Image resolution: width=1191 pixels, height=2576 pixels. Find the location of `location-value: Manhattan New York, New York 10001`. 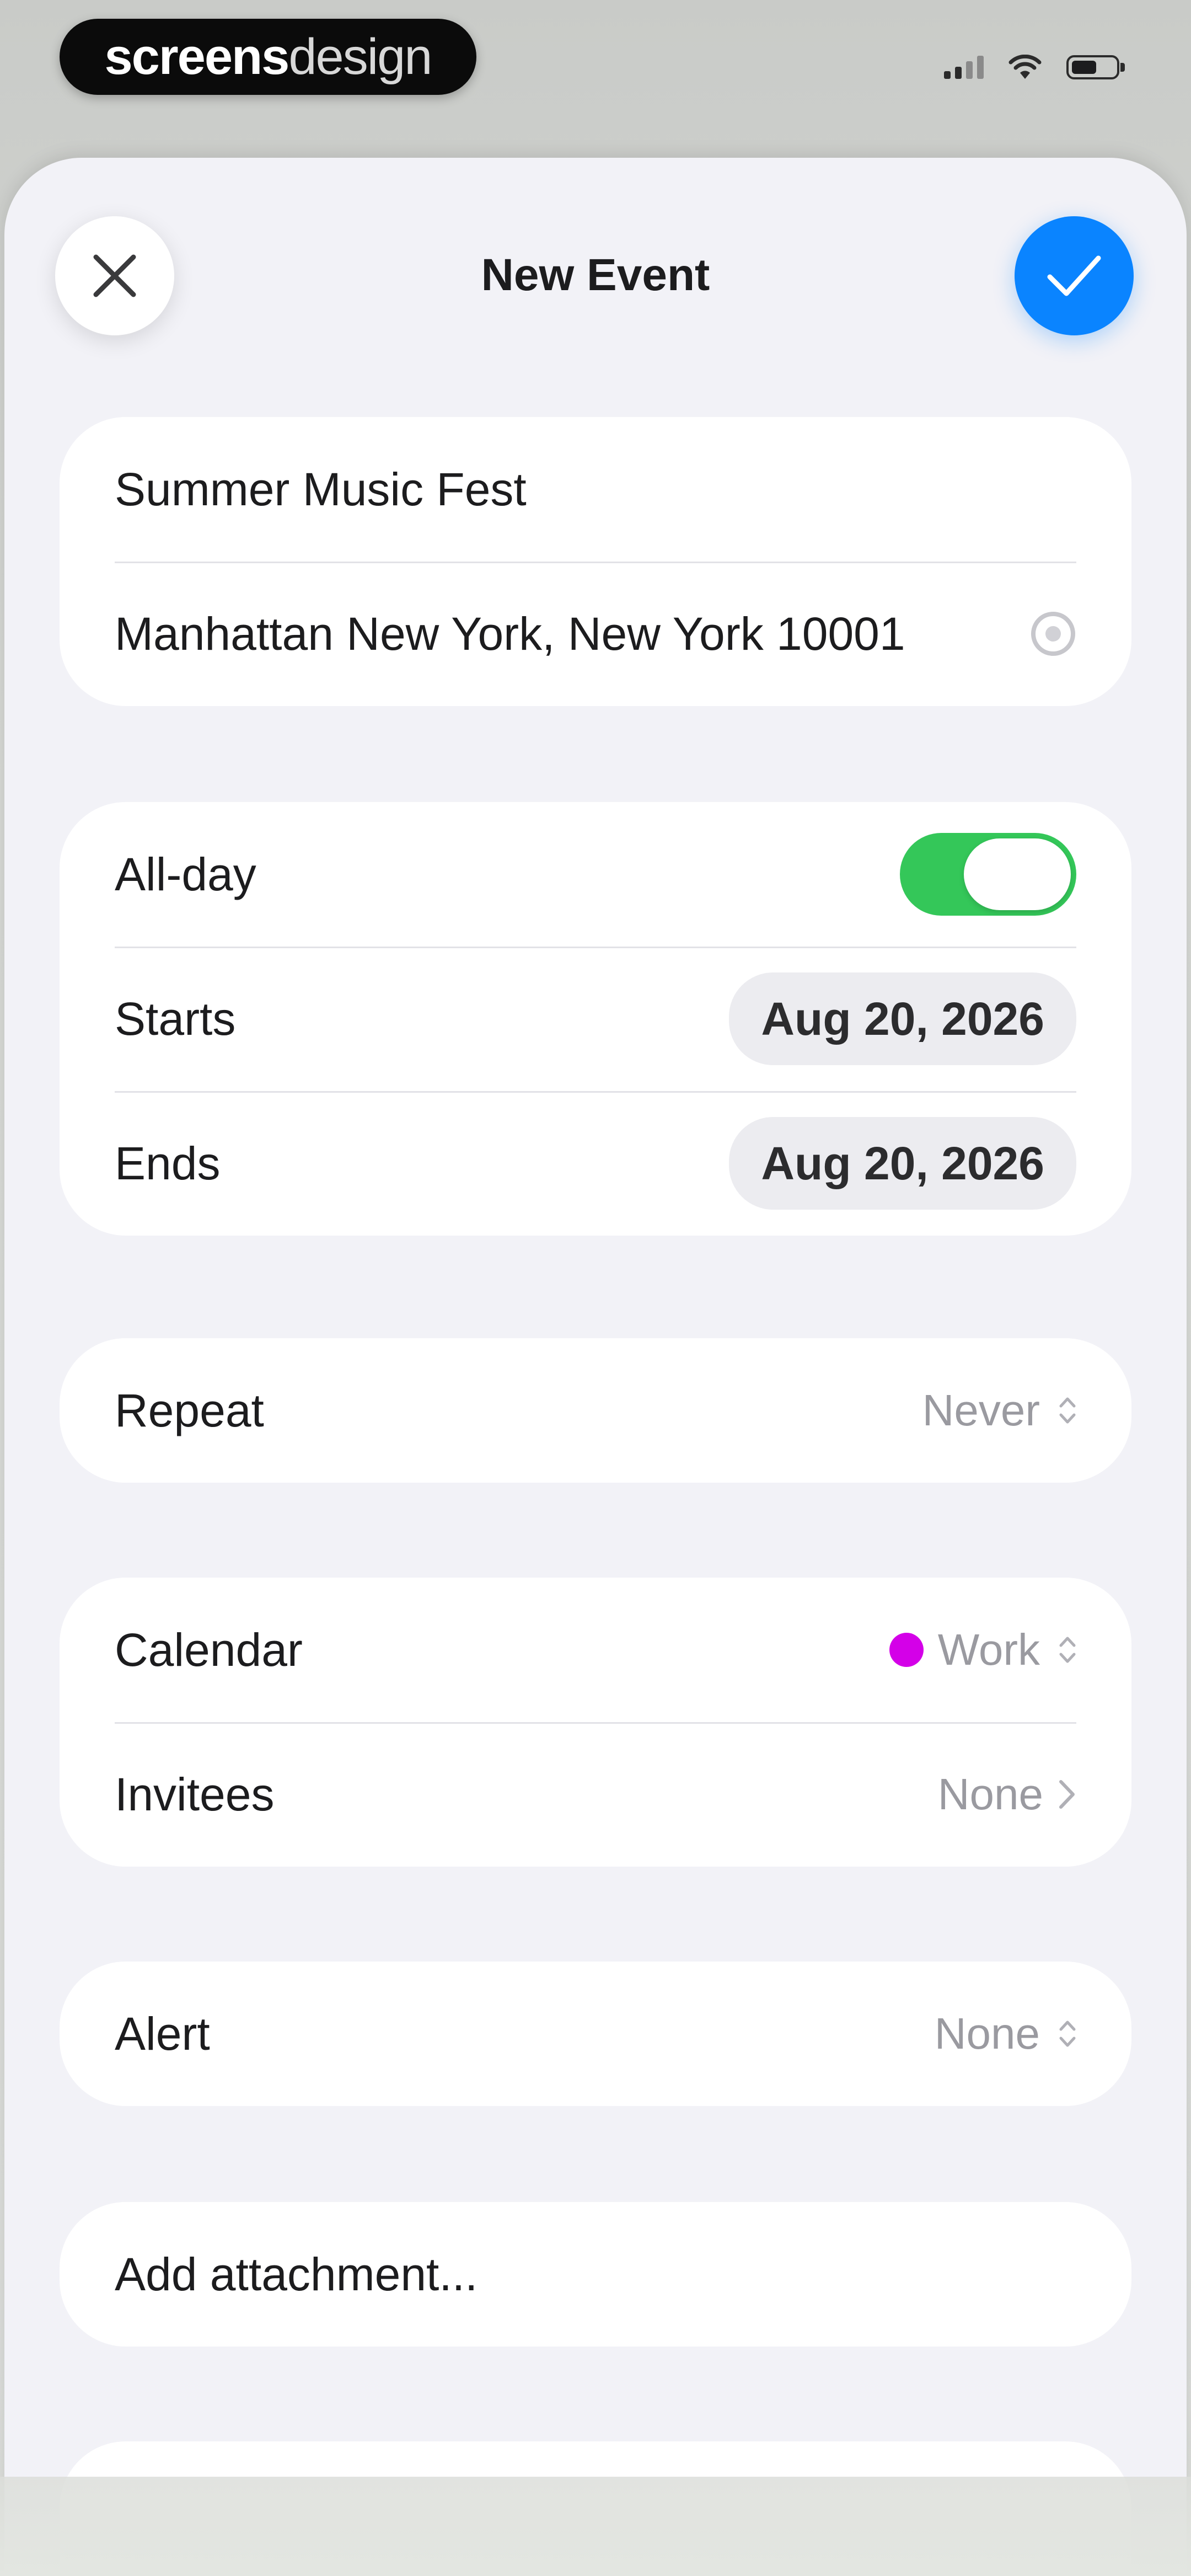

location-value: Manhattan New York, New York 10001 is located at coordinates (510, 633).